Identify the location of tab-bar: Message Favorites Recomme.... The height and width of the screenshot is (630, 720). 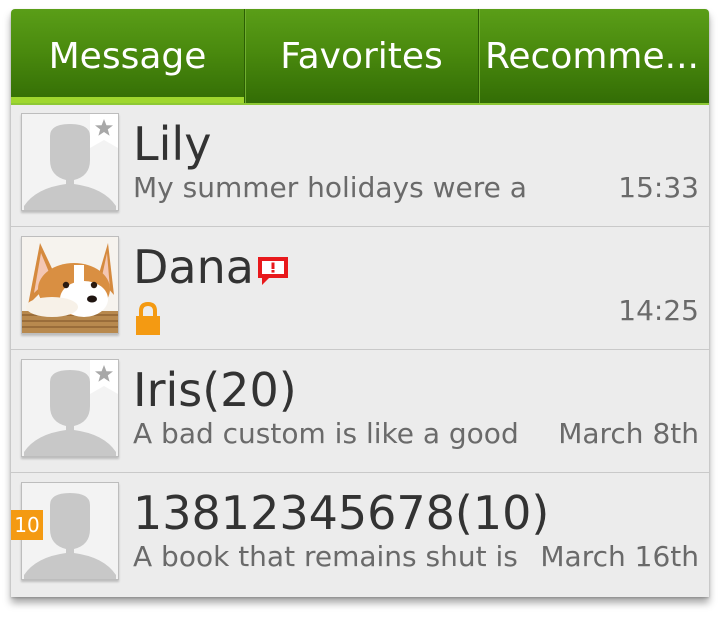
(360, 56).